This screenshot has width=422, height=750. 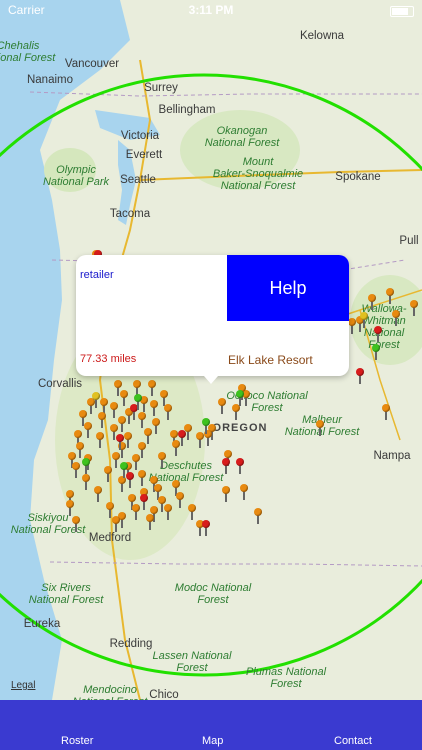 I want to click on status-time: 3:11 PM, so click(x=211, y=10).